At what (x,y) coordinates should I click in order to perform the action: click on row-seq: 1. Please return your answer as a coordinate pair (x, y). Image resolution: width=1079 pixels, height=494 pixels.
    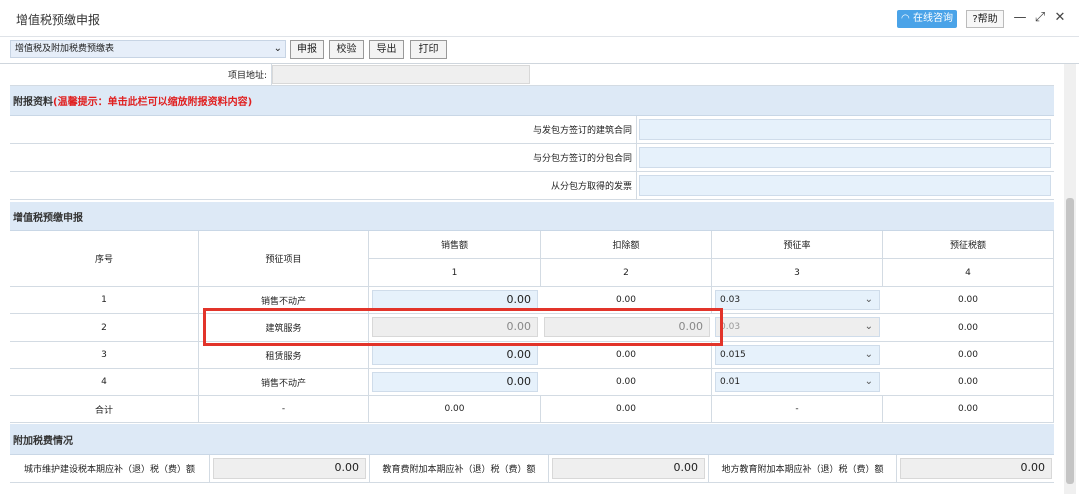
    Looking at the image, I should click on (104, 300).